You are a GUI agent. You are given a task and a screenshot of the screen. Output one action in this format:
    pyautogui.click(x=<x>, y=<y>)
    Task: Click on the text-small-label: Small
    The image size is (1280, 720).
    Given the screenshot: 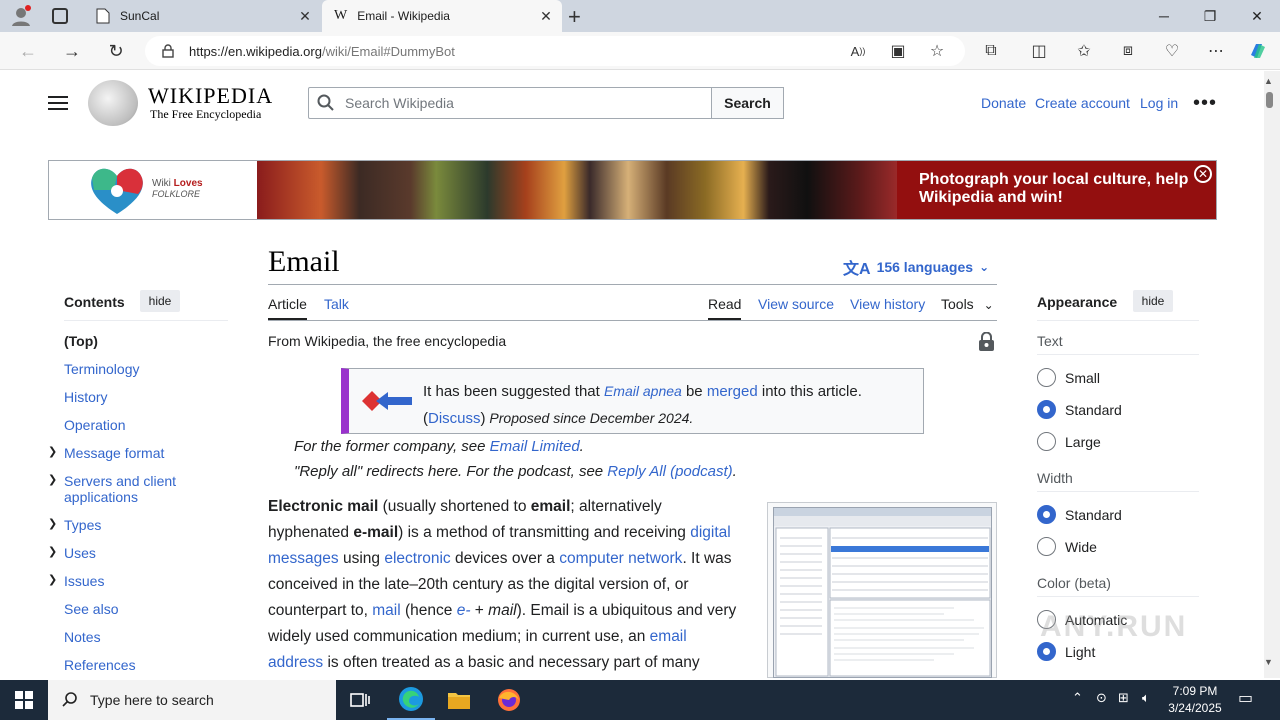 What is the action you would take?
    pyautogui.click(x=1082, y=378)
    